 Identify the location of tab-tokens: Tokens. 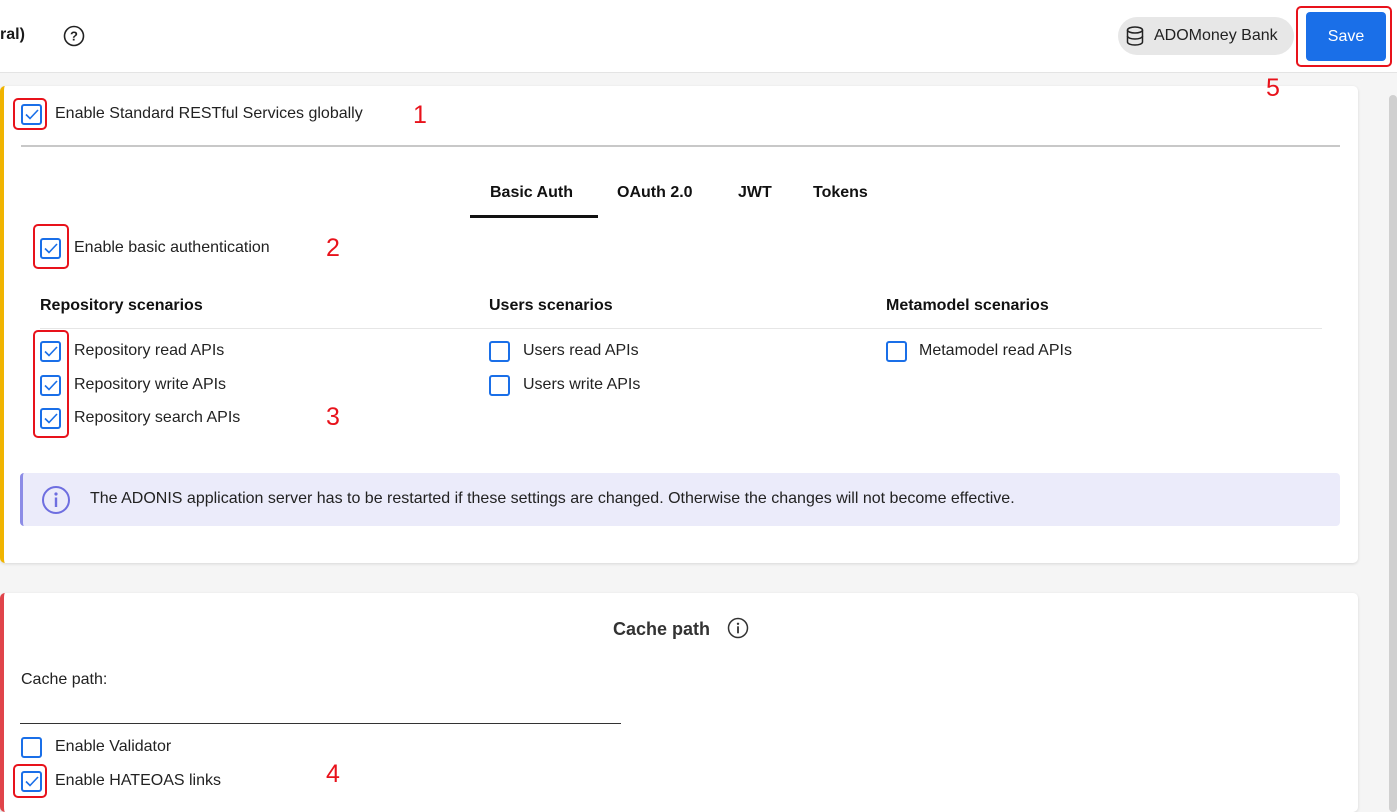
(840, 193).